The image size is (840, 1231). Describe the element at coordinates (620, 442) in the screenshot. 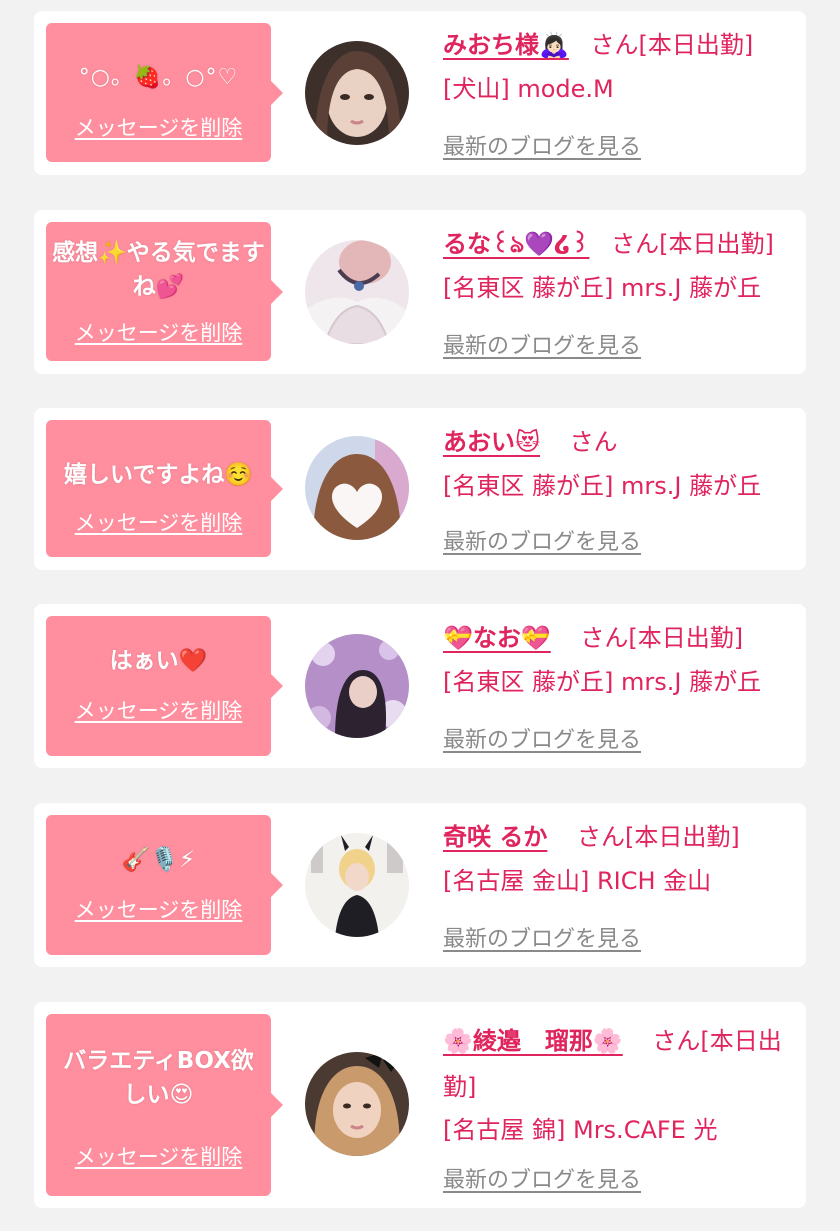

I see `name-line: あおい😻 さん` at that location.